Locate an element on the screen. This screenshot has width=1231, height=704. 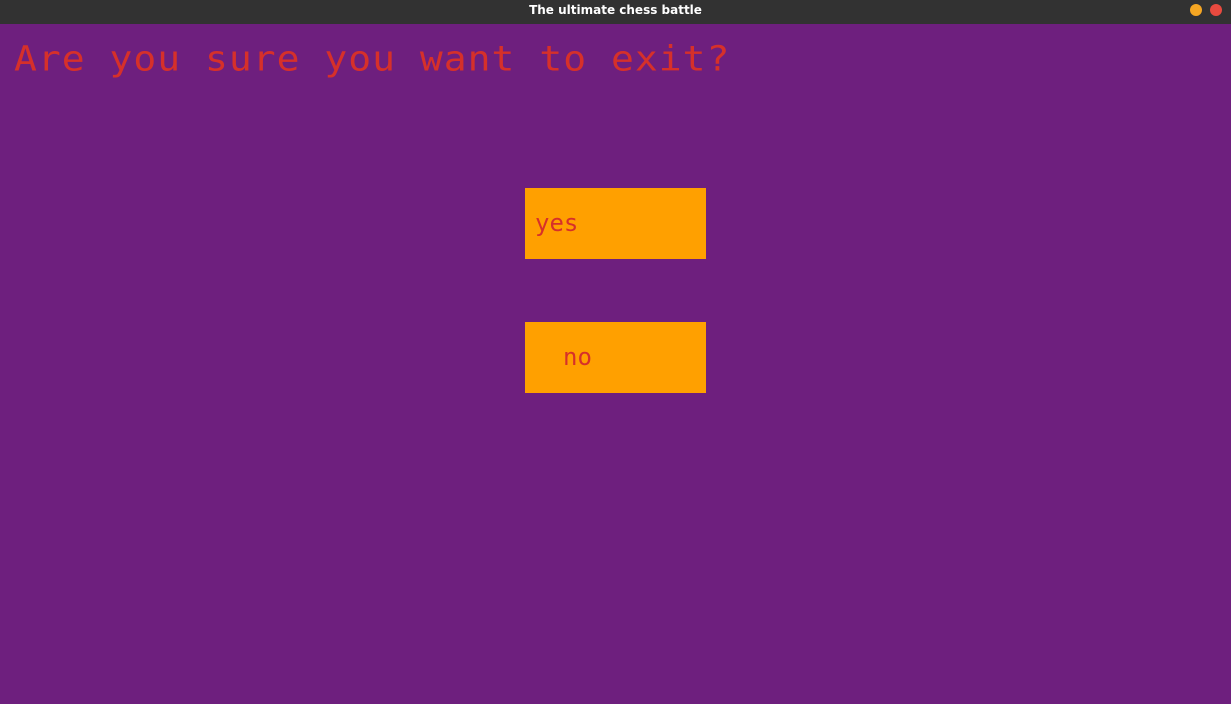
window-title: The ultimate chess battle is located at coordinates (615, 10).